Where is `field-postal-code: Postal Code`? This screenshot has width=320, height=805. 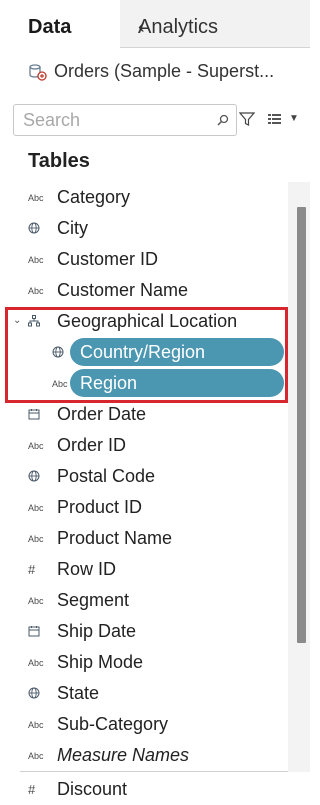
field-postal-code: Postal Code is located at coordinates (144, 476).